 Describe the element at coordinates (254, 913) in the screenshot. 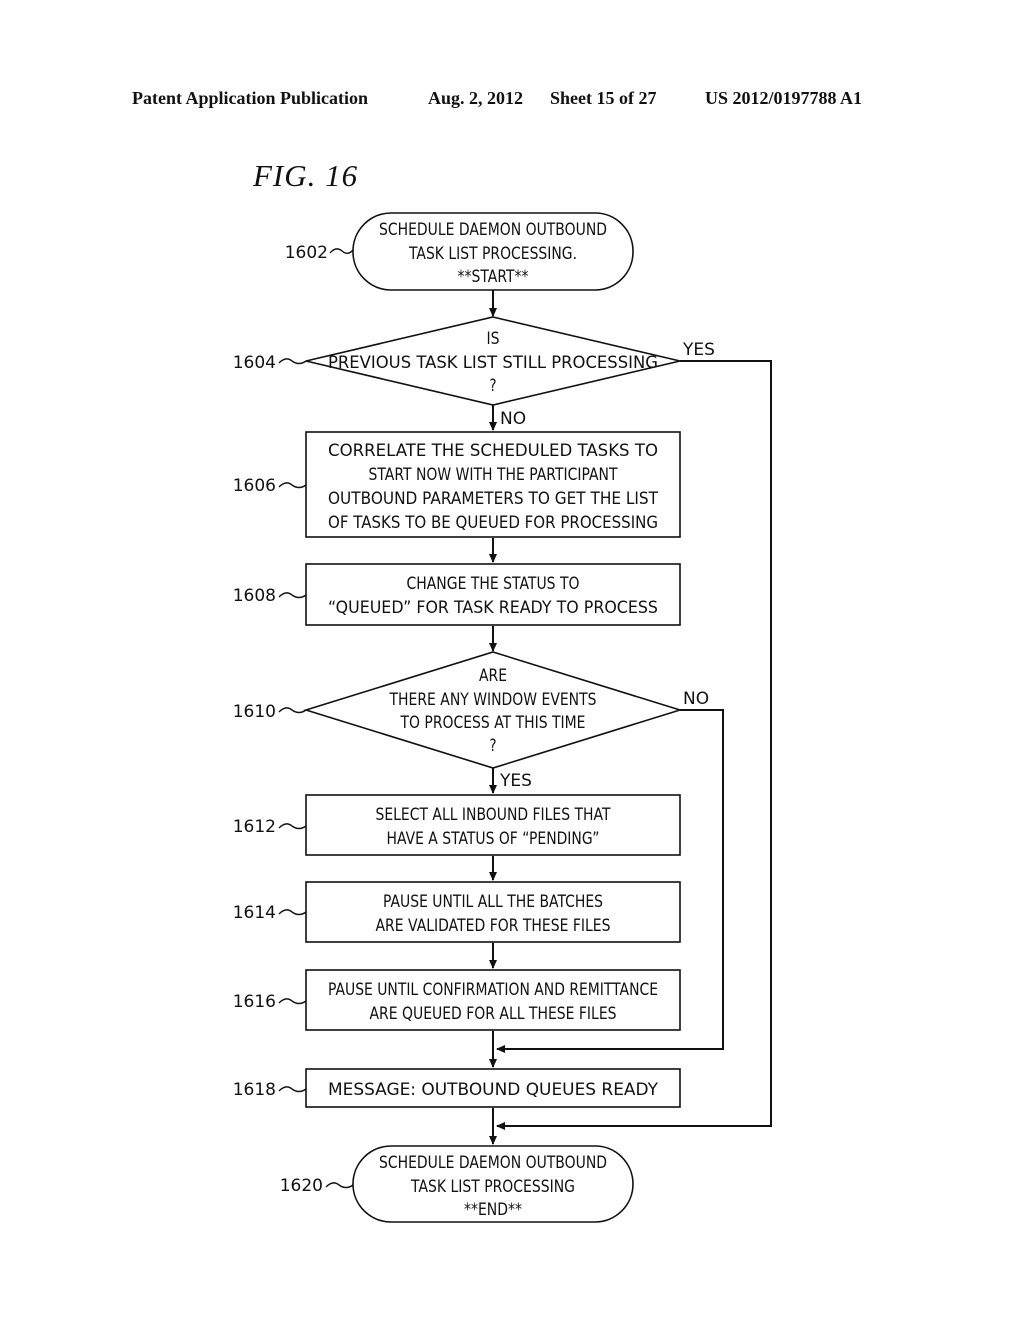

I see `ref-1614: 1614` at that location.